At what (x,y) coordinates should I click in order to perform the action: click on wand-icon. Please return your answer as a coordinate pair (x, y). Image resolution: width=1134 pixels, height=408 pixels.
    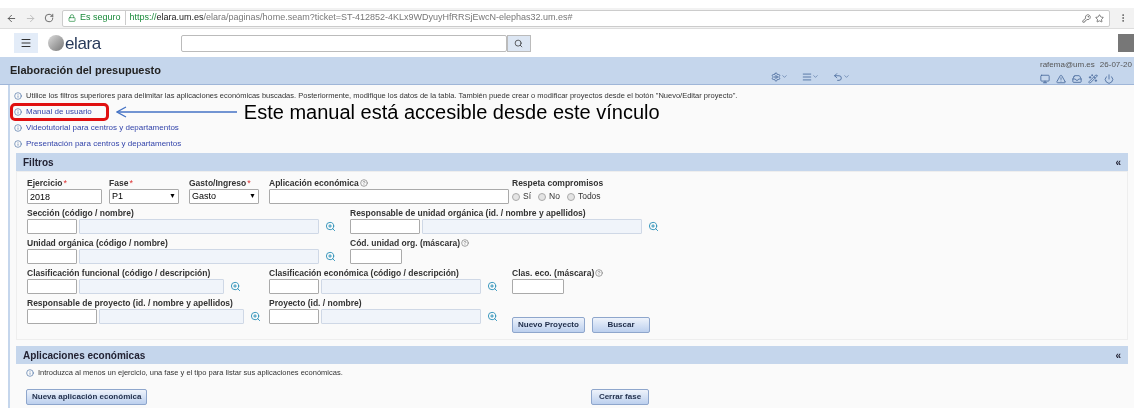
    Looking at the image, I should click on (1093, 79).